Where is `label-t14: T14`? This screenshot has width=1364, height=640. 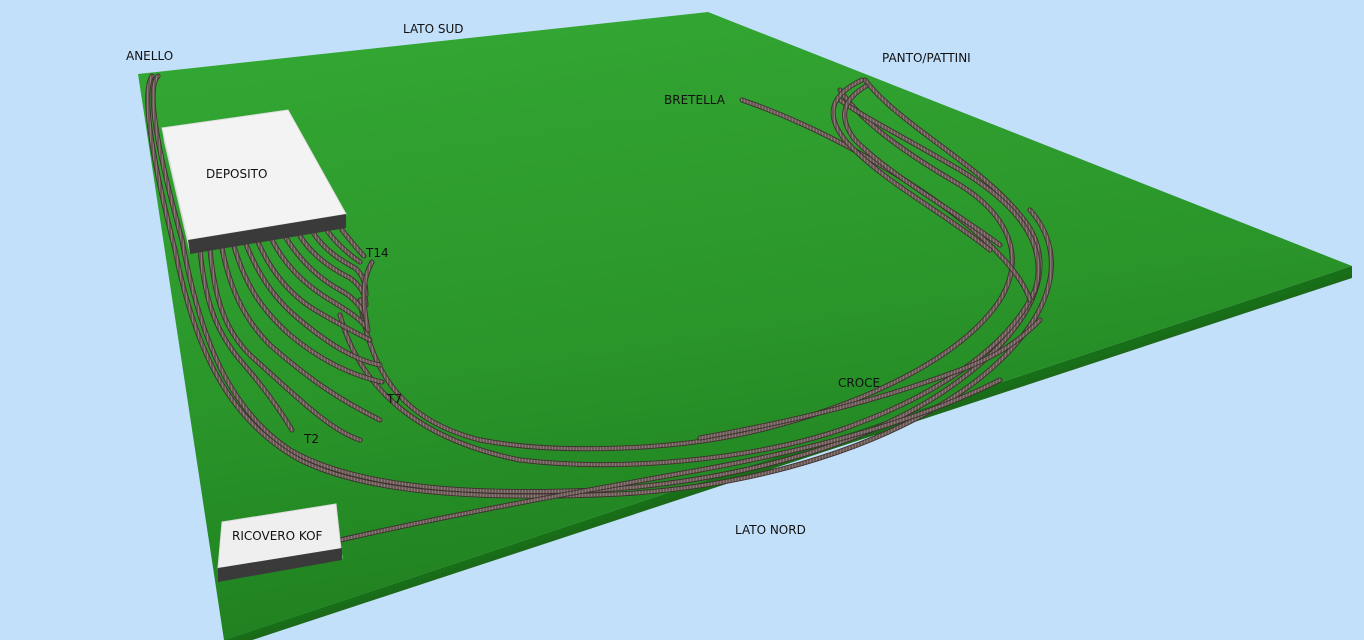 label-t14: T14 is located at coordinates (377, 253).